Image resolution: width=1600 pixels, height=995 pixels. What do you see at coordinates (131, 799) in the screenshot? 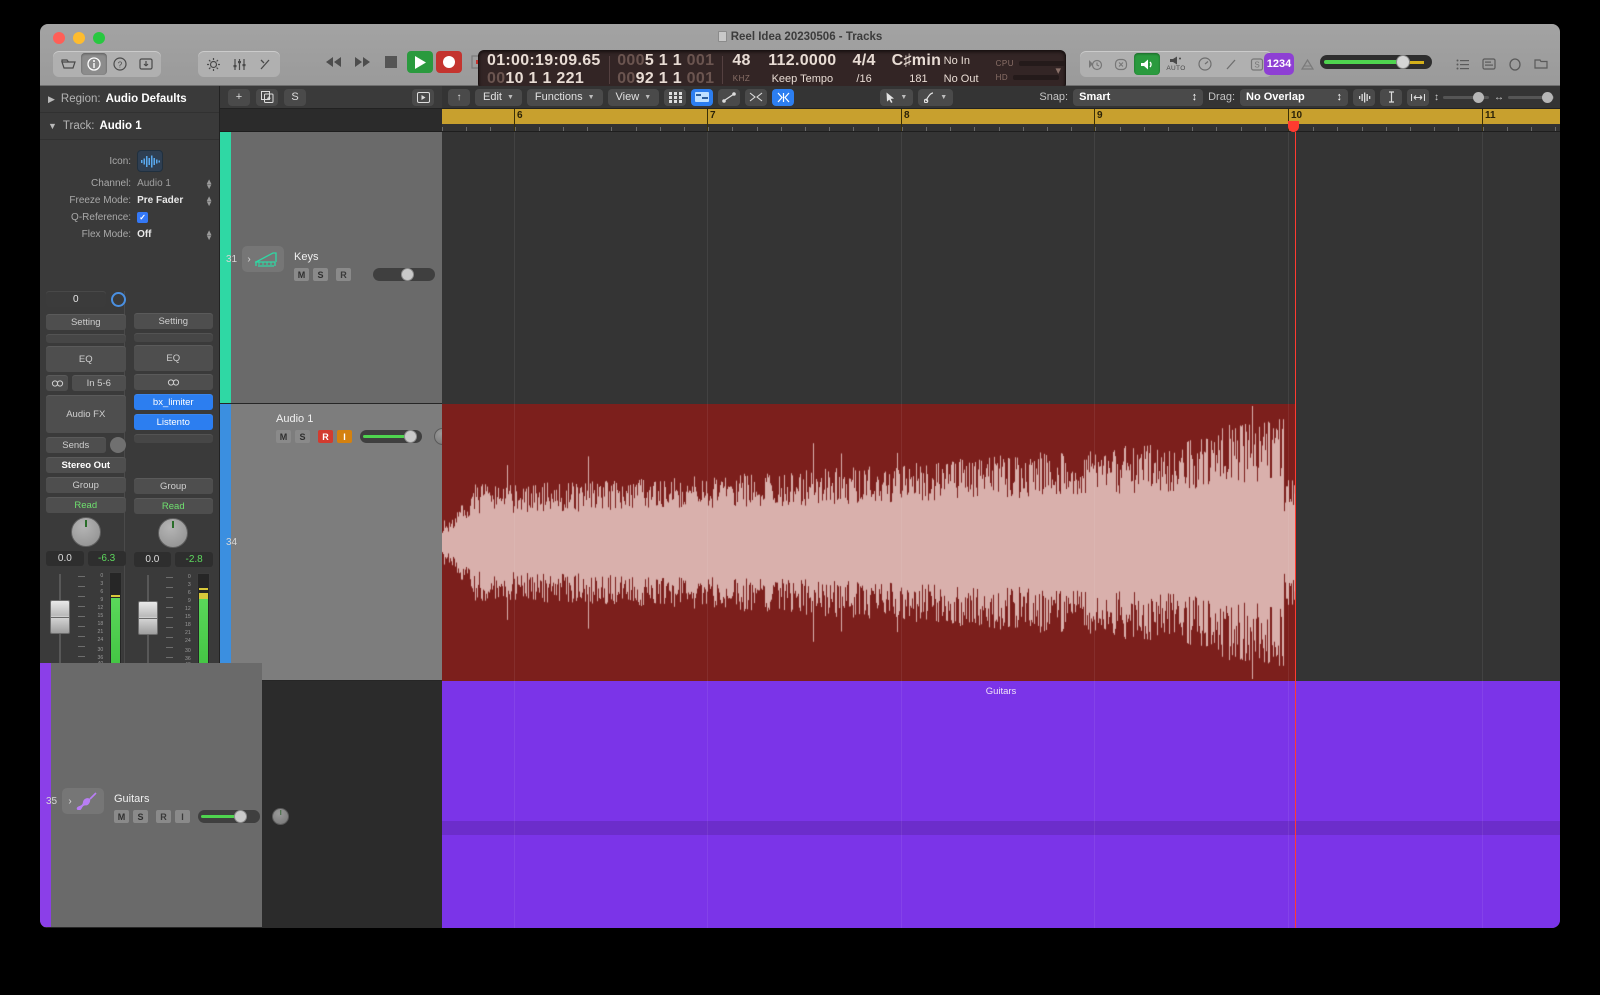
I see `track-name: Guitars` at bounding box center [131, 799].